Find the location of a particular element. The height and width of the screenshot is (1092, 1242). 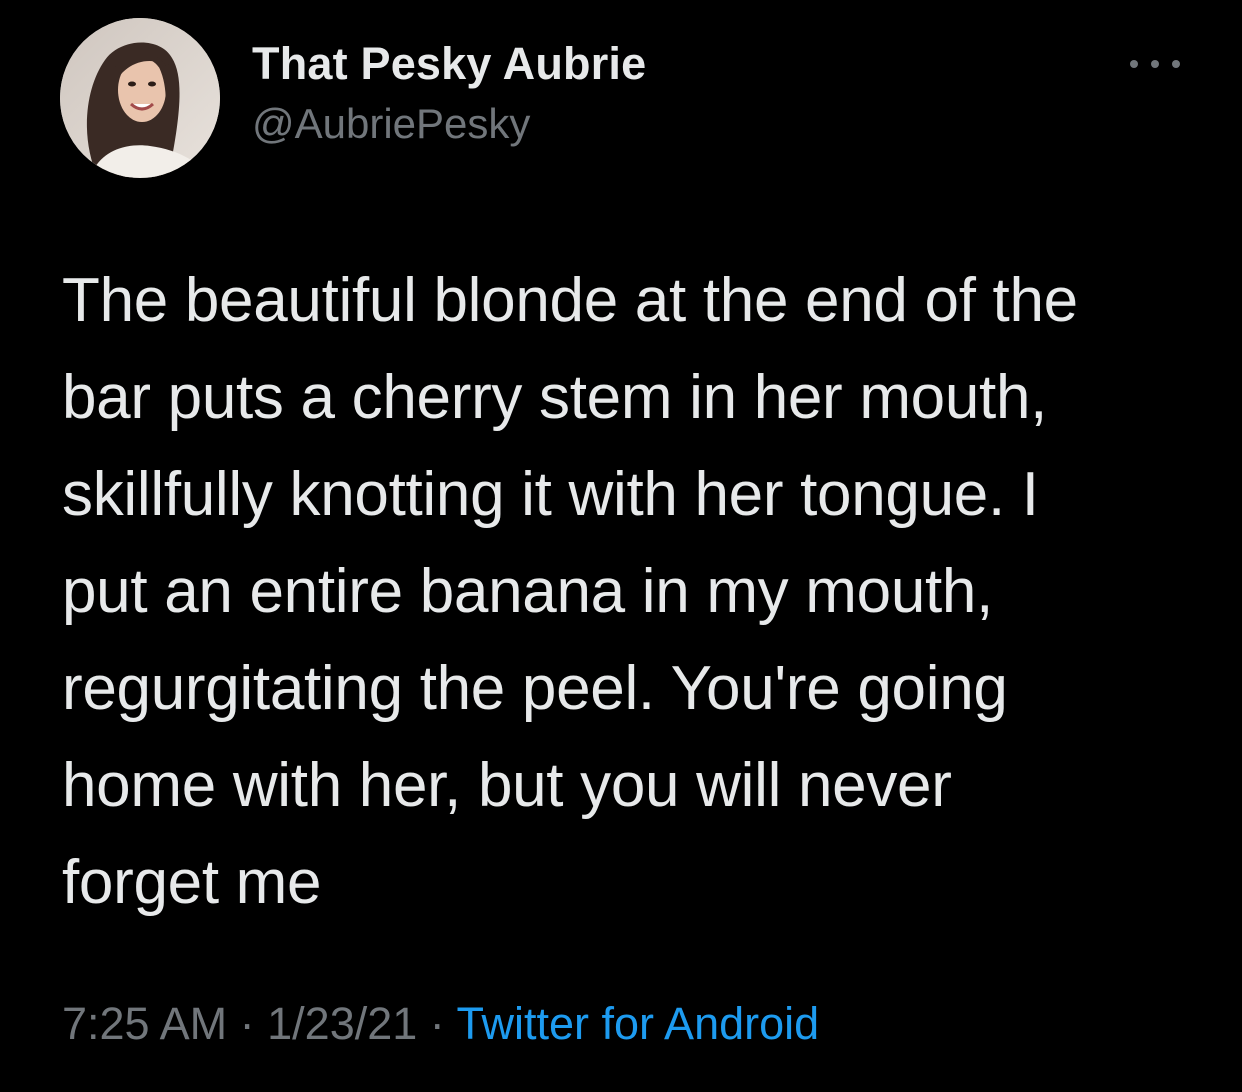

avatar is located at coordinates (140, 98).